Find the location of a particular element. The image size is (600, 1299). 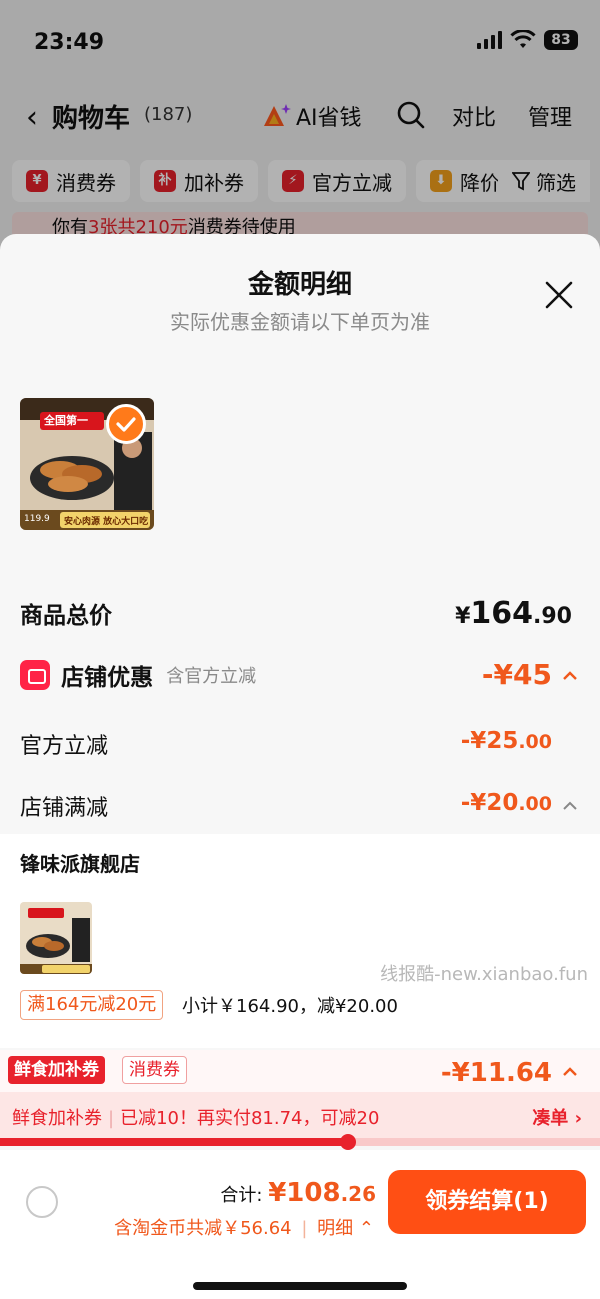

bonus-amount: -¥11.64 is located at coordinates (496, 1073).